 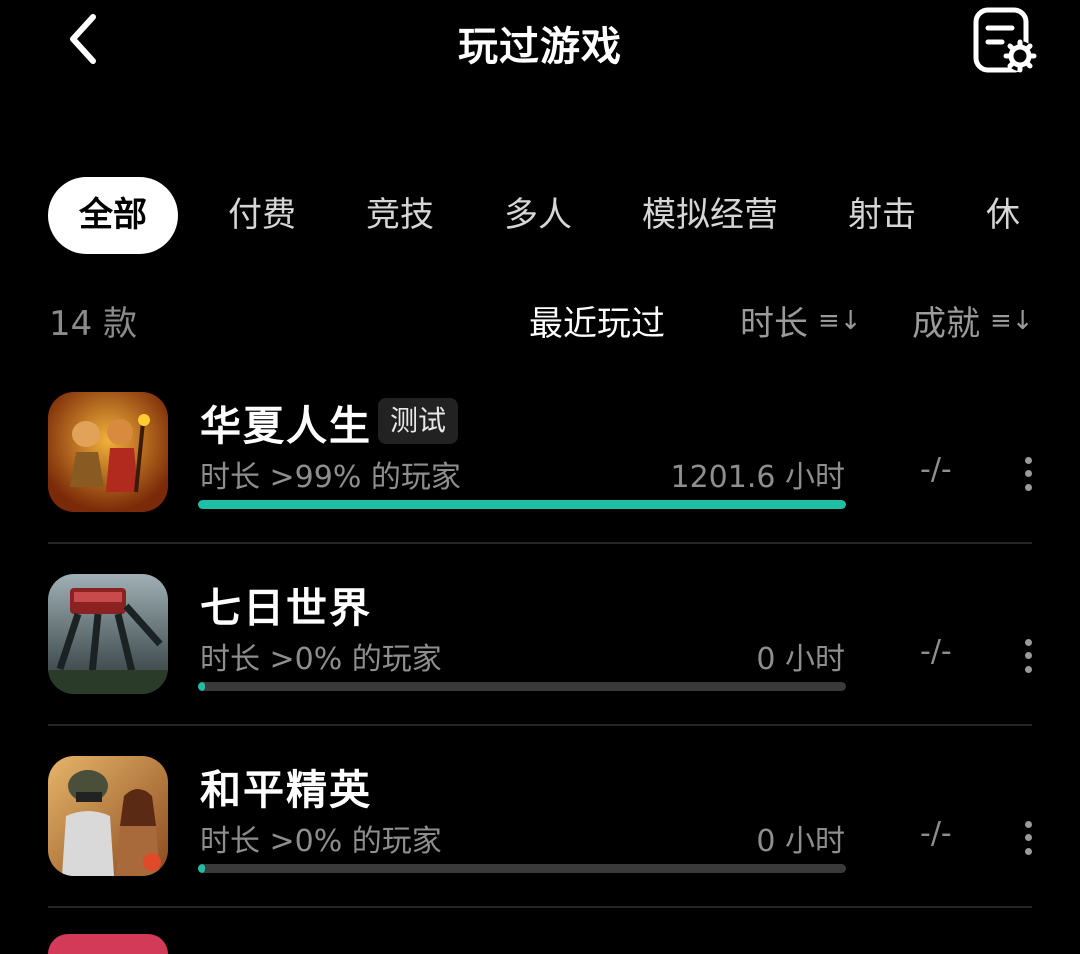 What do you see at coordinates (286, 608) in the screenshot?
I see `game-name: 七日世界` at bounding box center [286, 608].